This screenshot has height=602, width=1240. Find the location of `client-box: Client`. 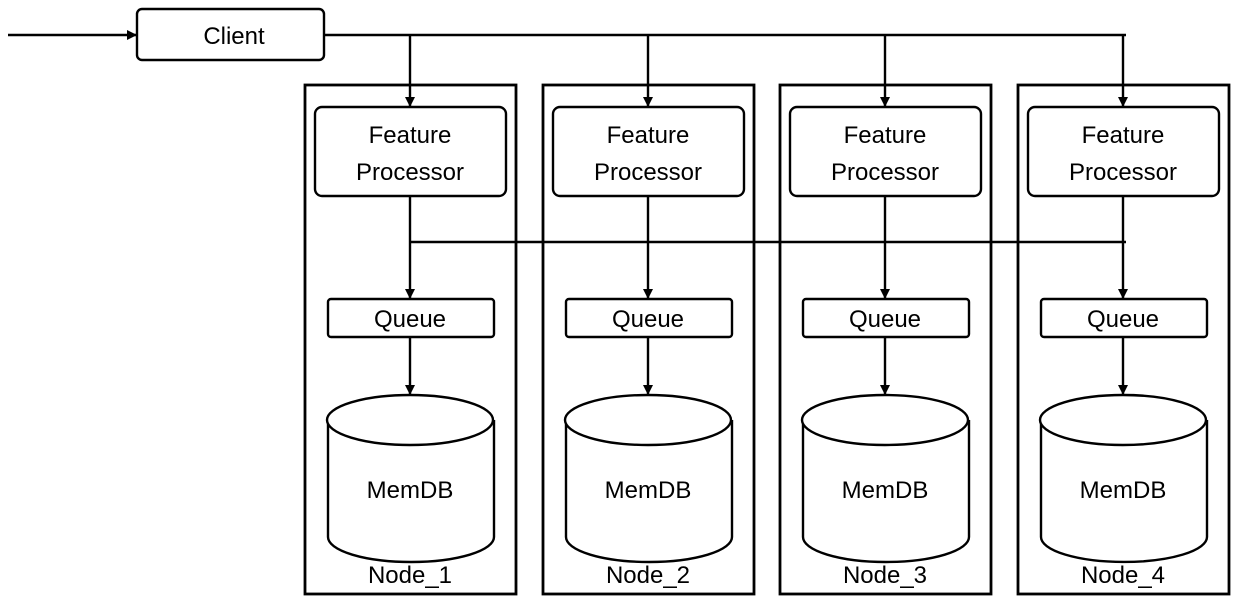

client-box: Client is located at coordinates (230, 34).